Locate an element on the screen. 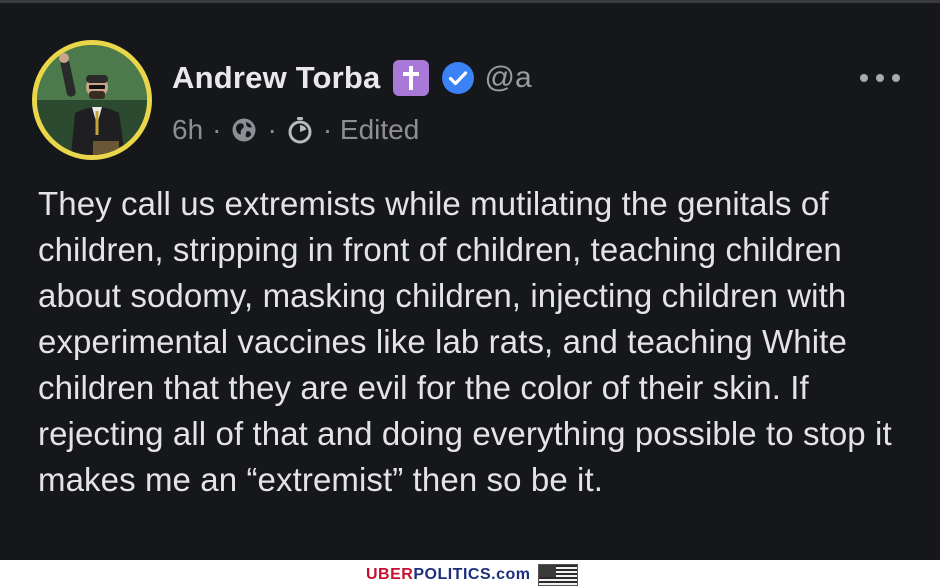 The width and height of the screenshot is (940, 588). verified-check-icon is located at coordinates (458, 78).